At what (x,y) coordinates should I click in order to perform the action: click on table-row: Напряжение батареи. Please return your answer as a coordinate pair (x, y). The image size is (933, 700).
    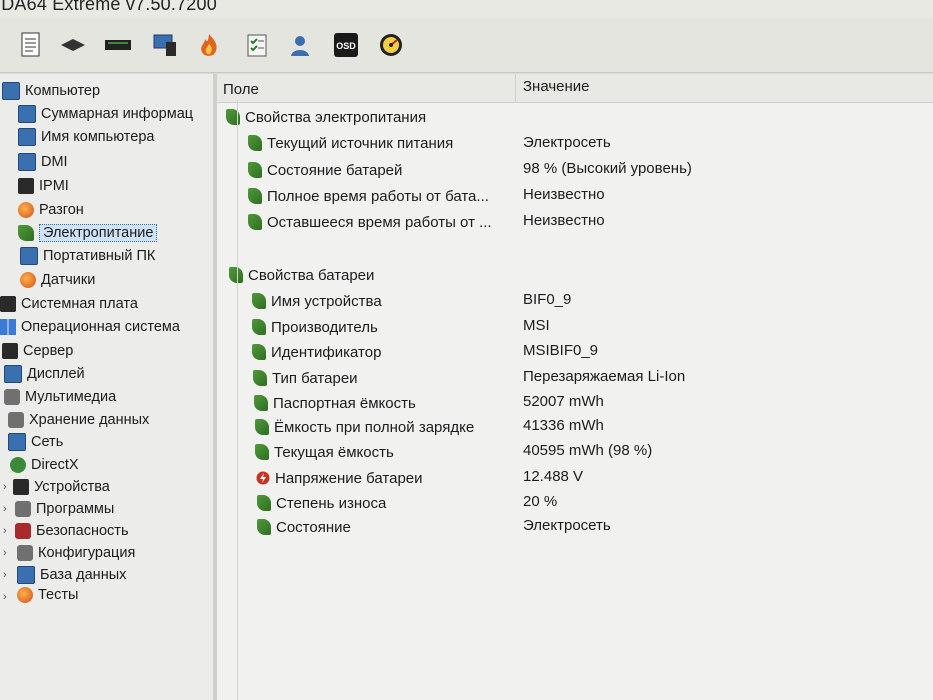
    Looking at the image, I should click on (339, 478).